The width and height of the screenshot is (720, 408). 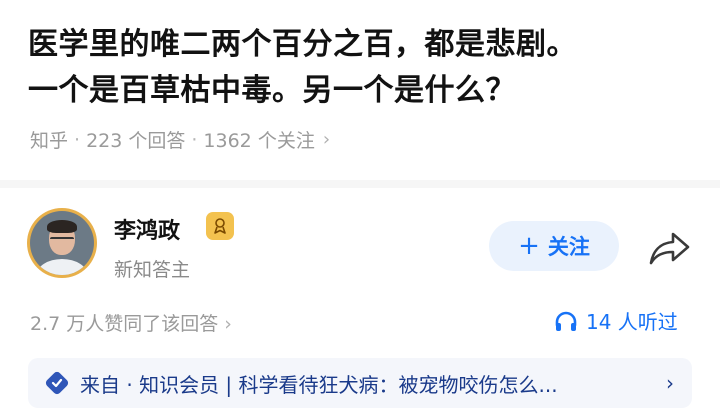 I want to click on follow-button: + 关注, so click(x=554, y=246).